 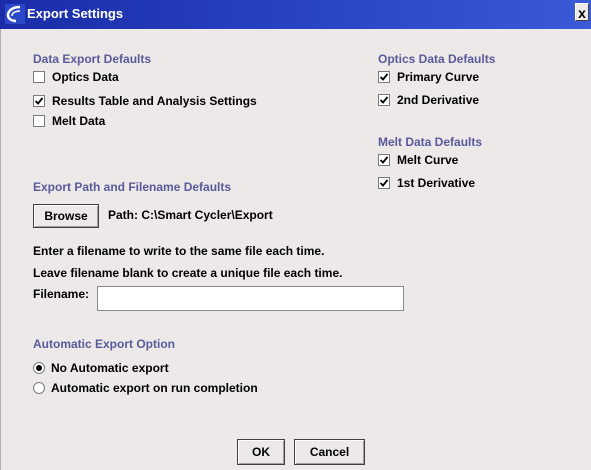 I want to click on auto-export-on-completion-radio: Automatic export on run completion, so click(x=145, y=388).